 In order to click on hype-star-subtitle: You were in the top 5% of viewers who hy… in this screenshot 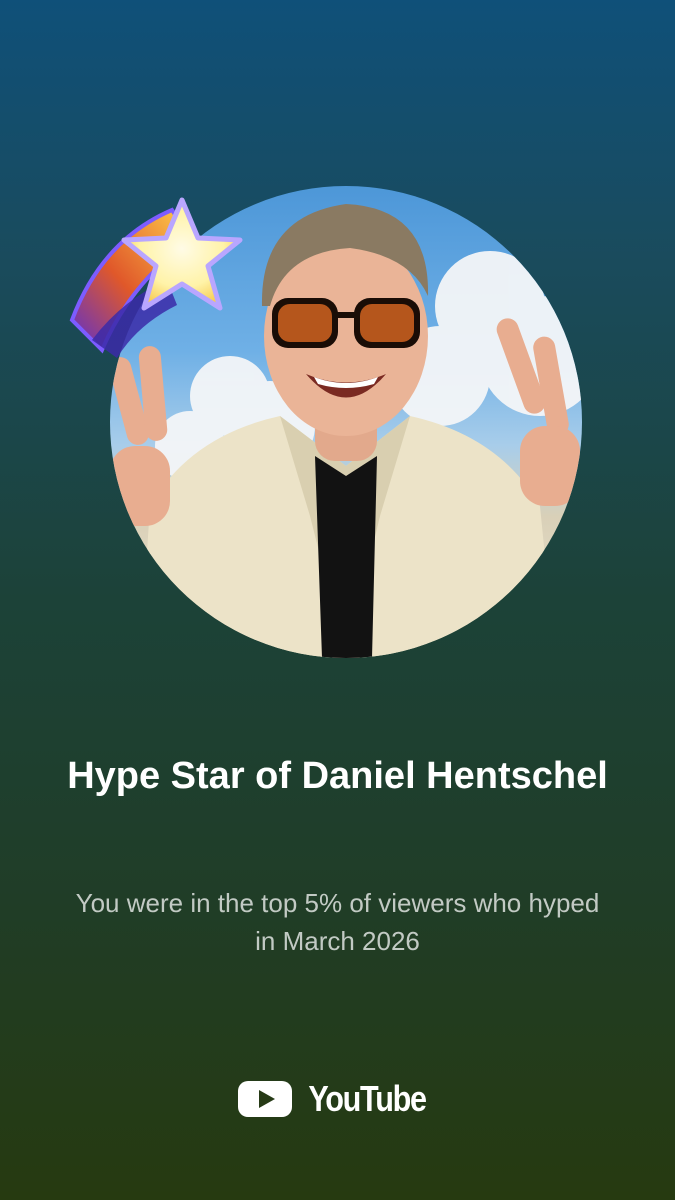, I will do `click(337, 922)`.